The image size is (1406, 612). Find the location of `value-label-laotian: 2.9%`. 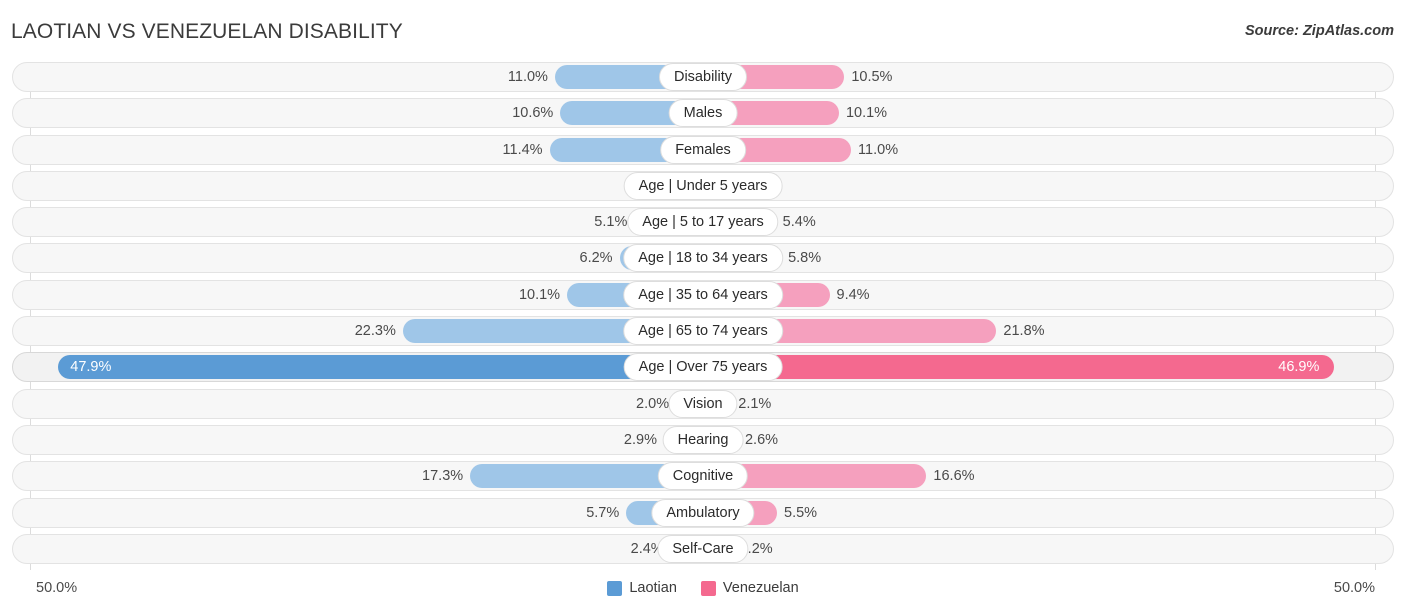

value-label-laotian: 2.9% is located at coordinates (640, 439).